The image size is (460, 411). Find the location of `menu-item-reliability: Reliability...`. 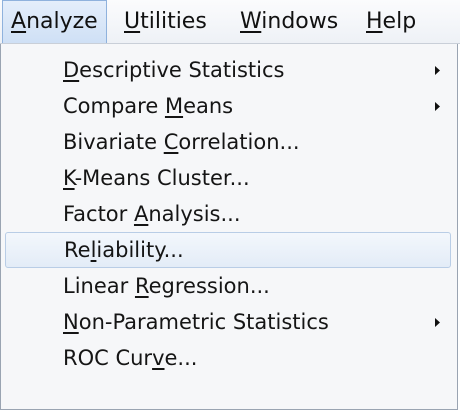

menu-item-reliability: Reliability... is located at coordinates (228, 250).